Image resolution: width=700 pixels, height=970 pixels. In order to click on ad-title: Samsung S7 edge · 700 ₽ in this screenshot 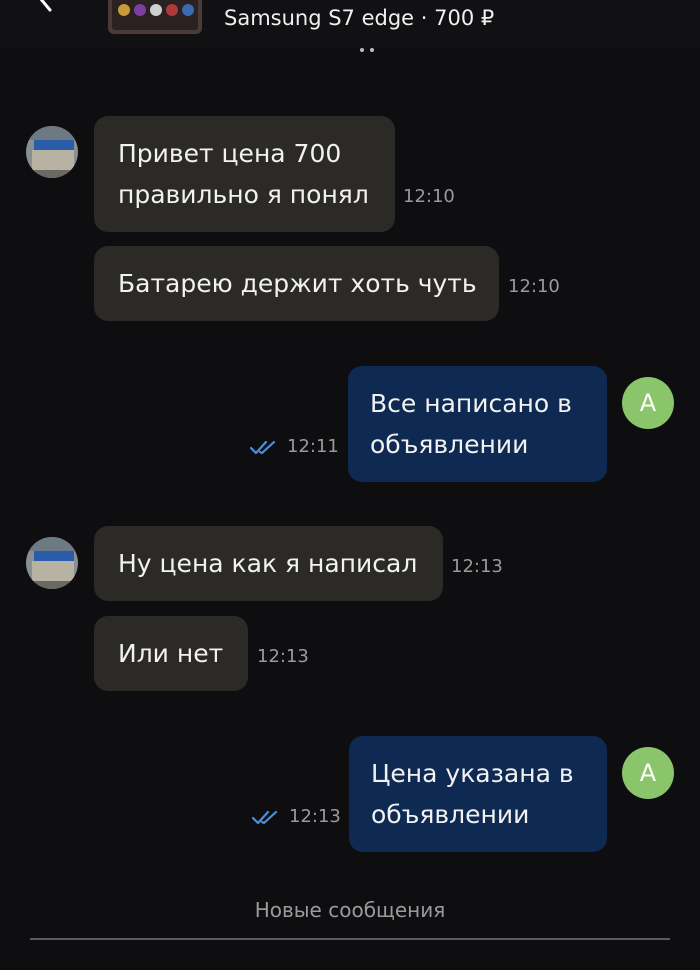, I will do `click(359, 18)`.